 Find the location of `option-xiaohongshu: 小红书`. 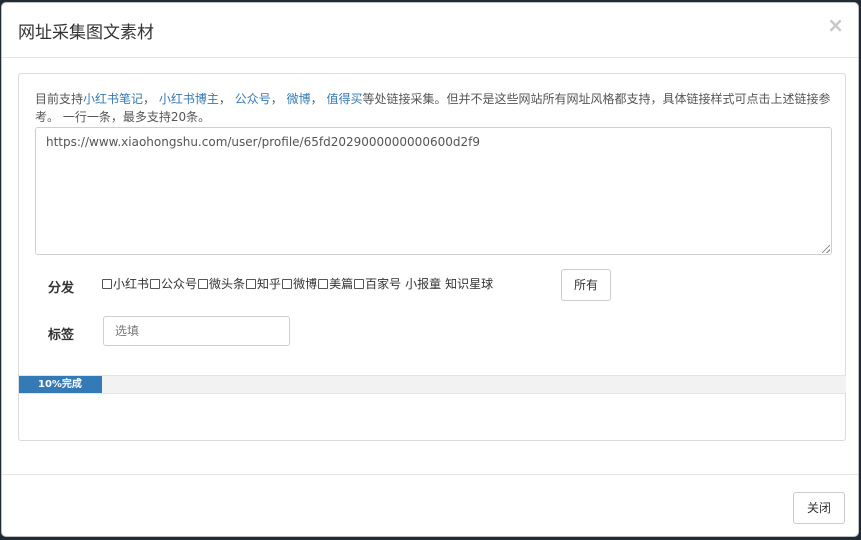

option-xiaohongshu: 小红书 is located at coordinates (125, 283).